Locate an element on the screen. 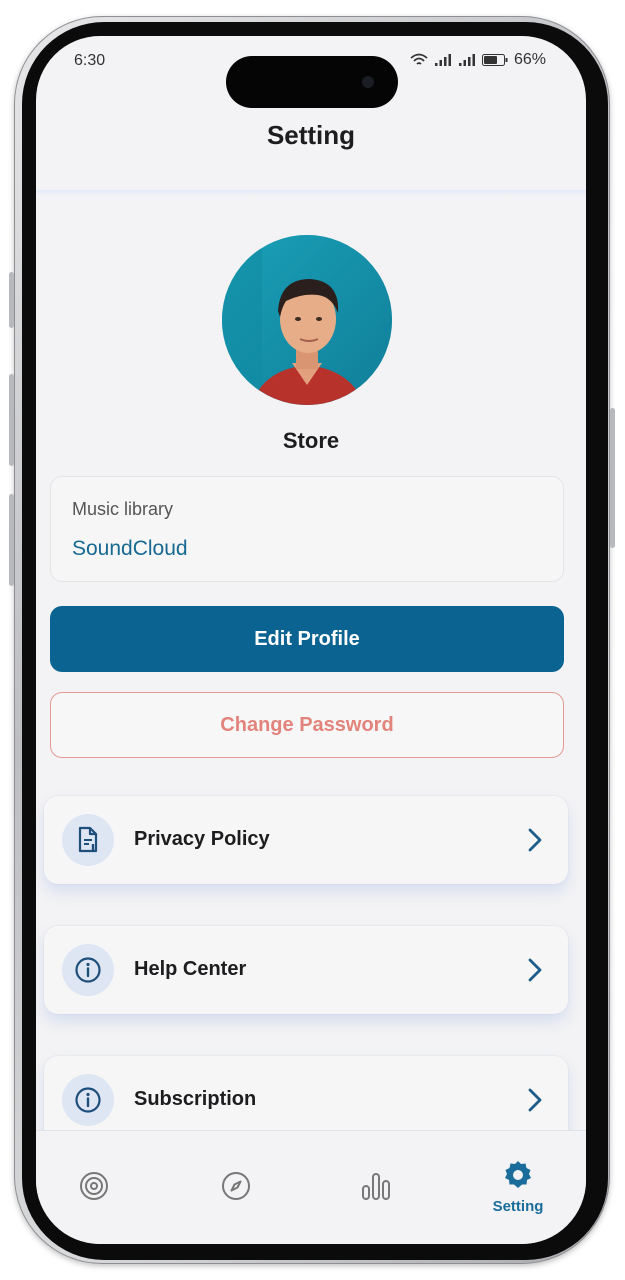  side-button-mute is located at coordinates (11, 300).